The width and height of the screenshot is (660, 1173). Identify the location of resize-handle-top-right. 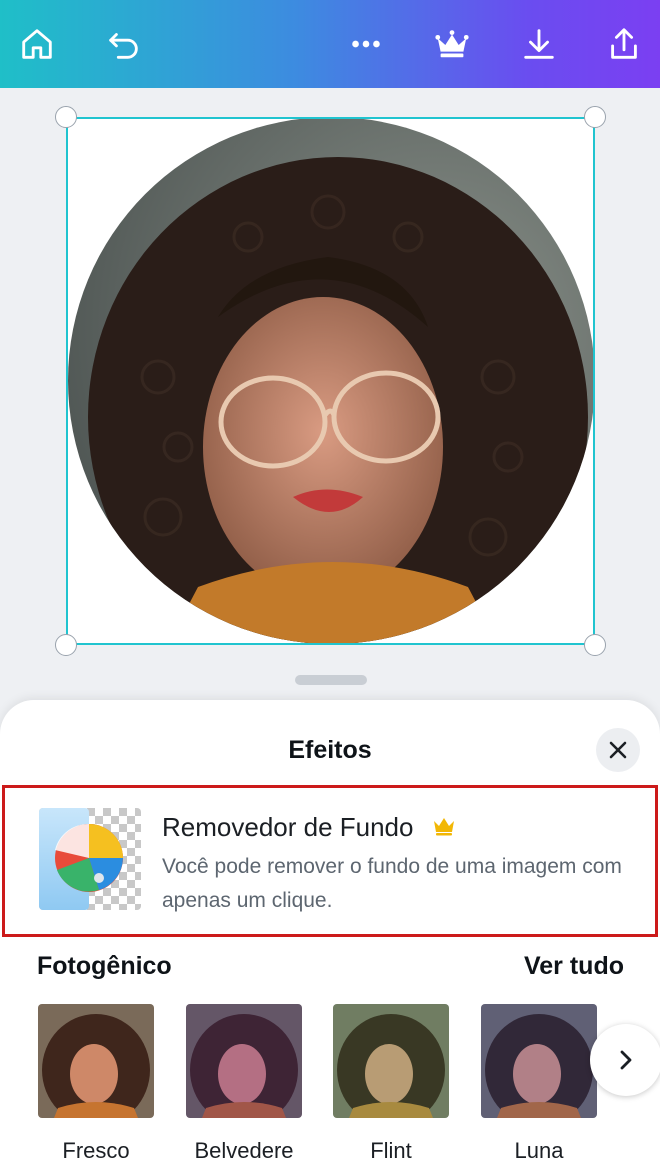
(595, 117).